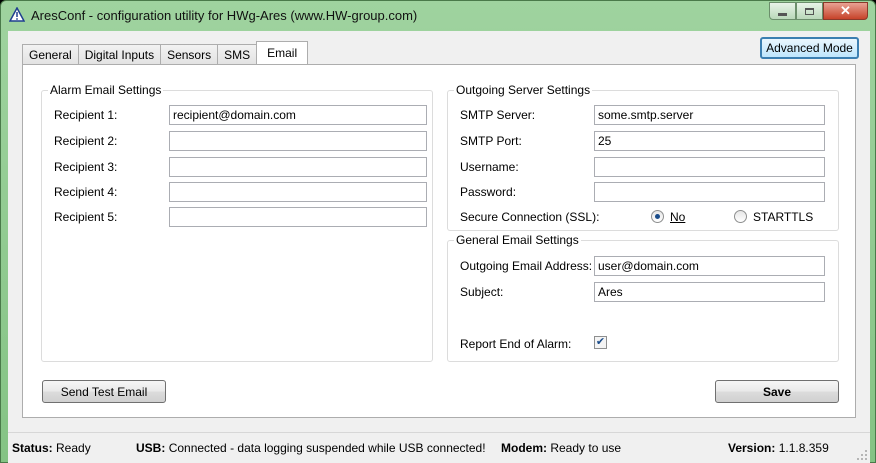  Describe the element at coordinates (491, 141) in the screenshot. I see `smtp-port-label: SMTP Port:` at that location.